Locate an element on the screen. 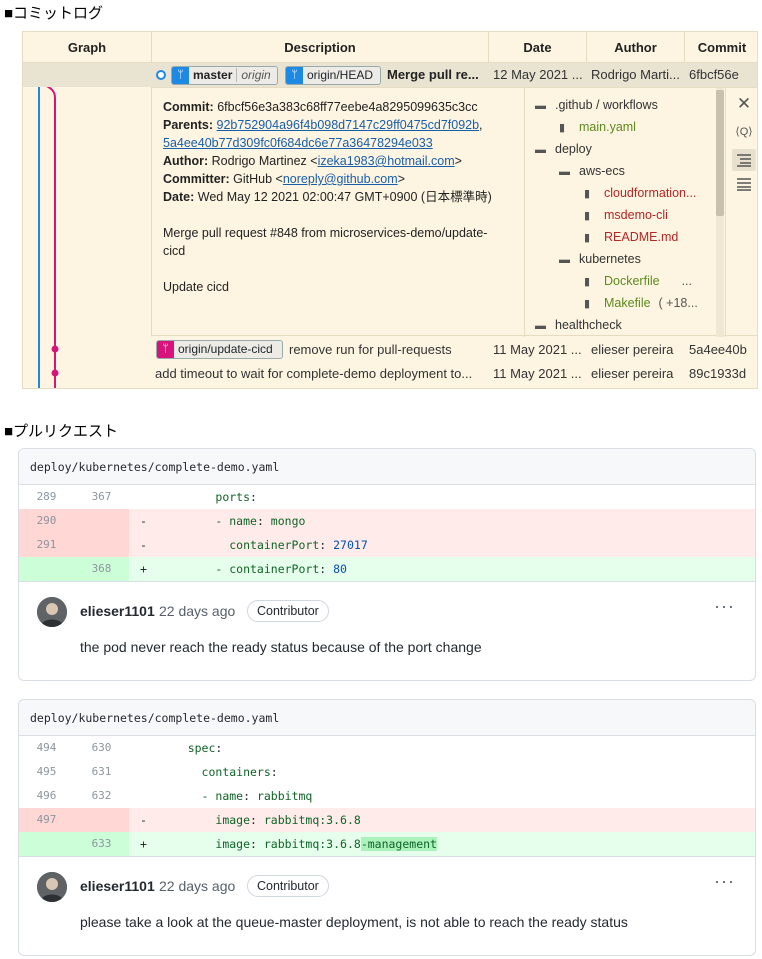 The height and width of the screenshot is (959, 762). file-tree-item: ▮ README.md is located at coordinates (631, 237).